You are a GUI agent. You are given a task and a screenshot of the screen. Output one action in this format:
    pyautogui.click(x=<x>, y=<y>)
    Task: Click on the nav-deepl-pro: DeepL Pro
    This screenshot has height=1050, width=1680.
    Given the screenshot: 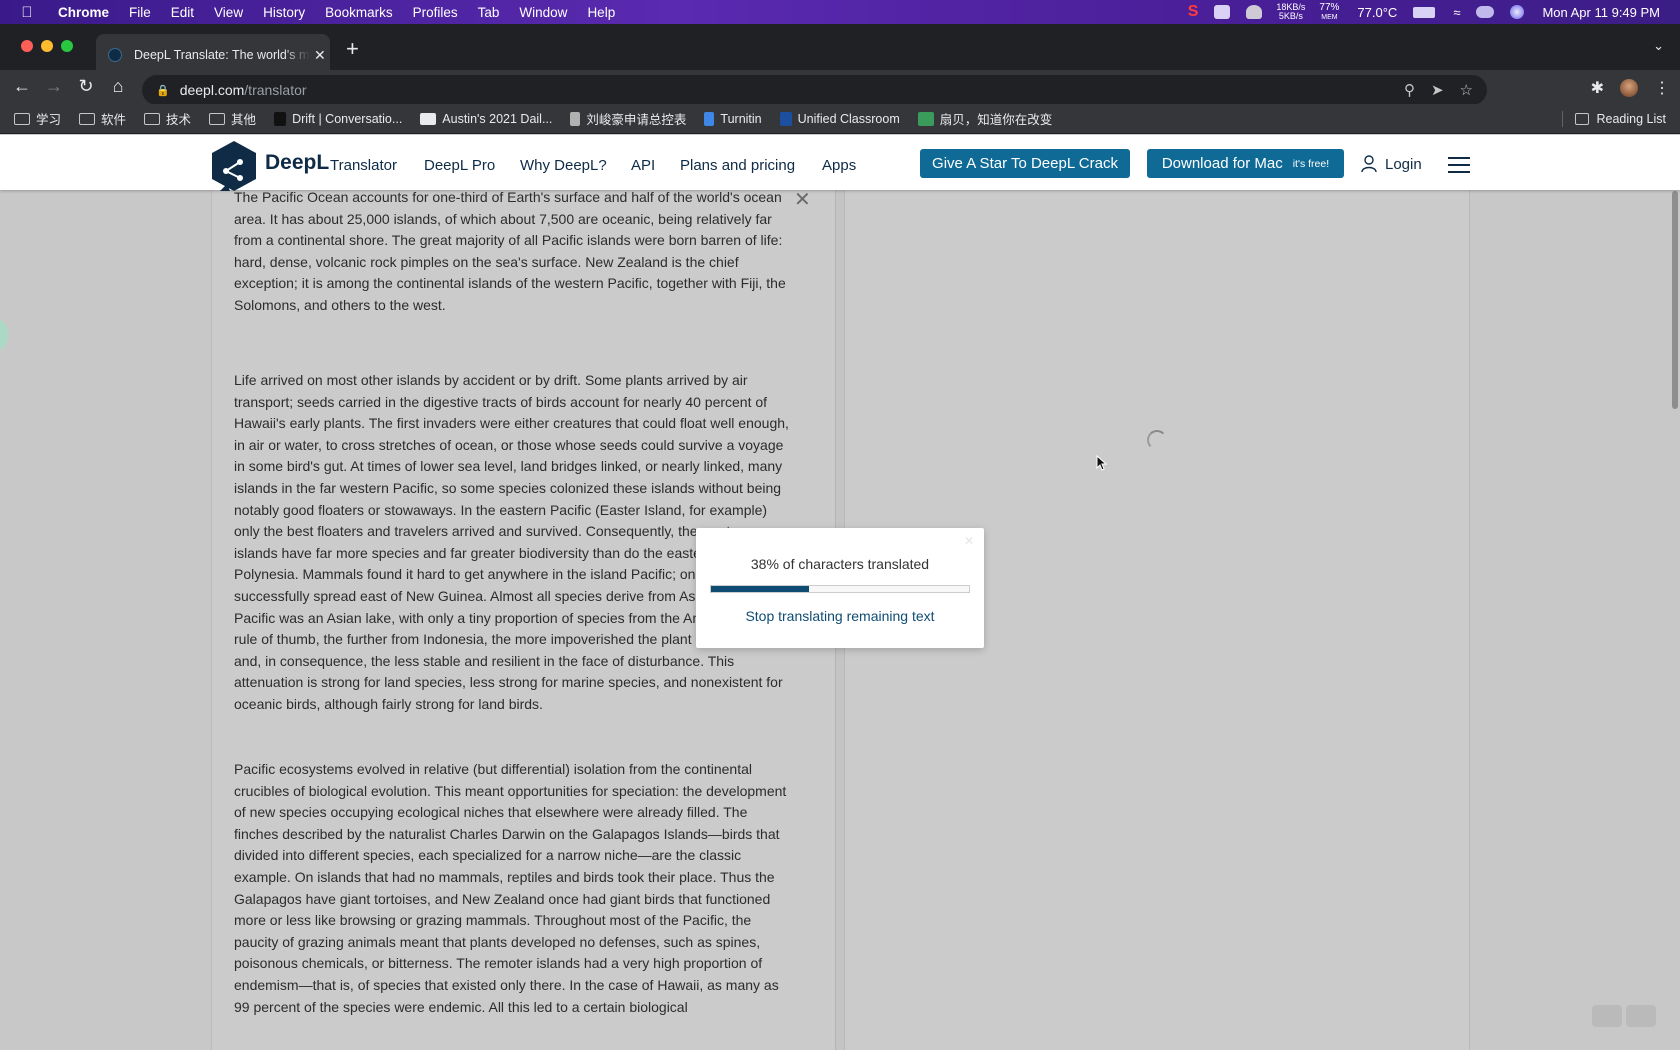 What is the action you would take?
    pyautogui.click(x=459, y=165)
    